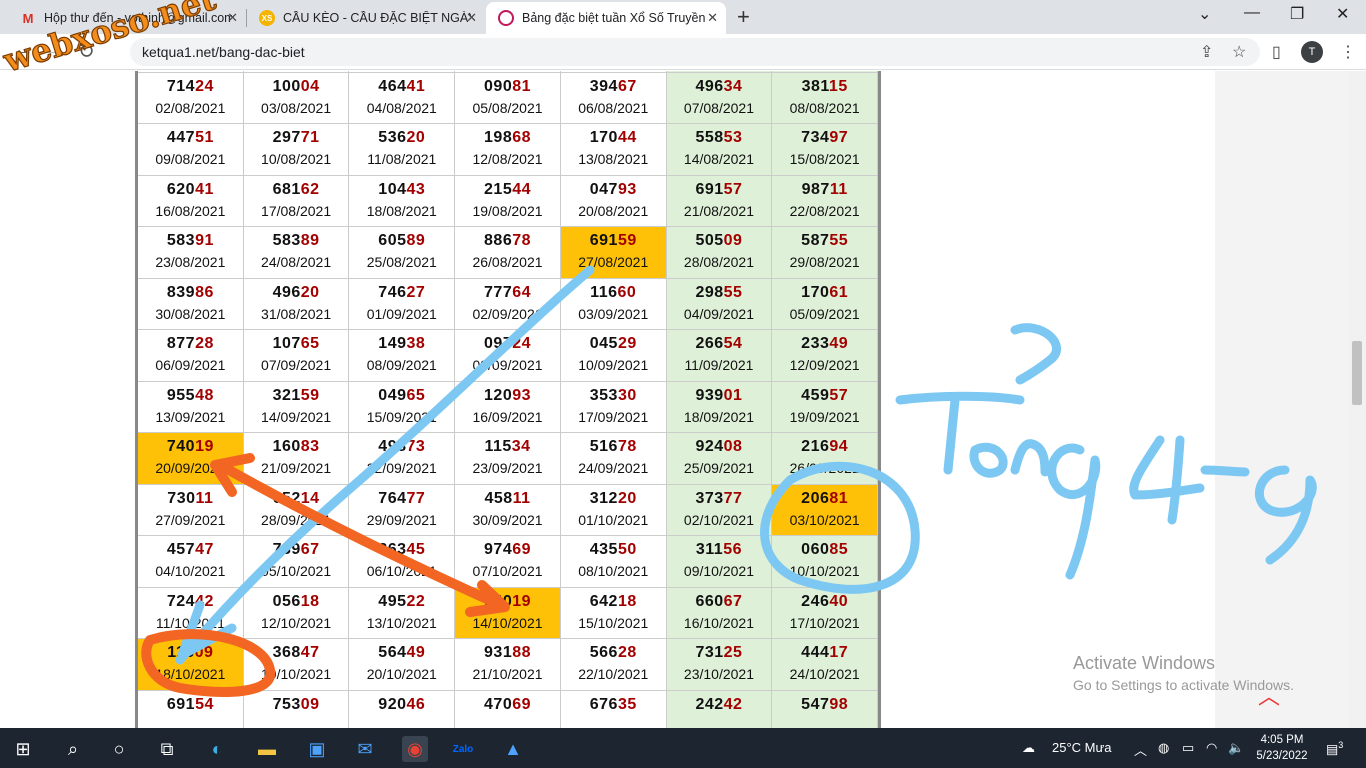 The height and width of the screenshot is (768, 1366). What do you see at coordinates (1204, 14) in the screenshot?
I see `tab-search-icon: ⌄` at bounding box center [1204, 14].